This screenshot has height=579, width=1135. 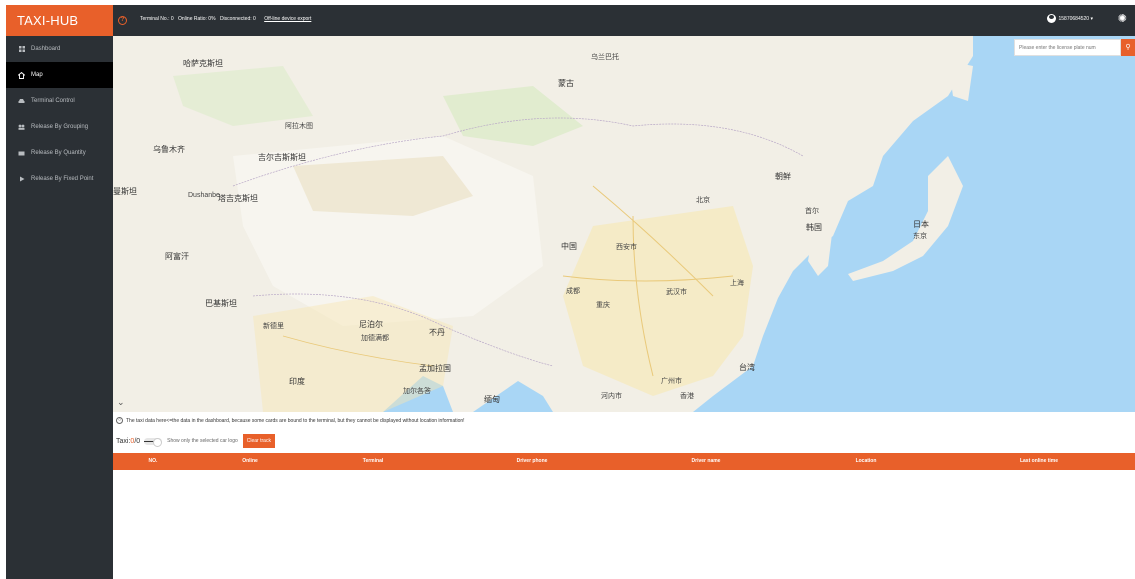 I want to click on map-label-new-delhi: 新德里, so click(x=273, y=326).